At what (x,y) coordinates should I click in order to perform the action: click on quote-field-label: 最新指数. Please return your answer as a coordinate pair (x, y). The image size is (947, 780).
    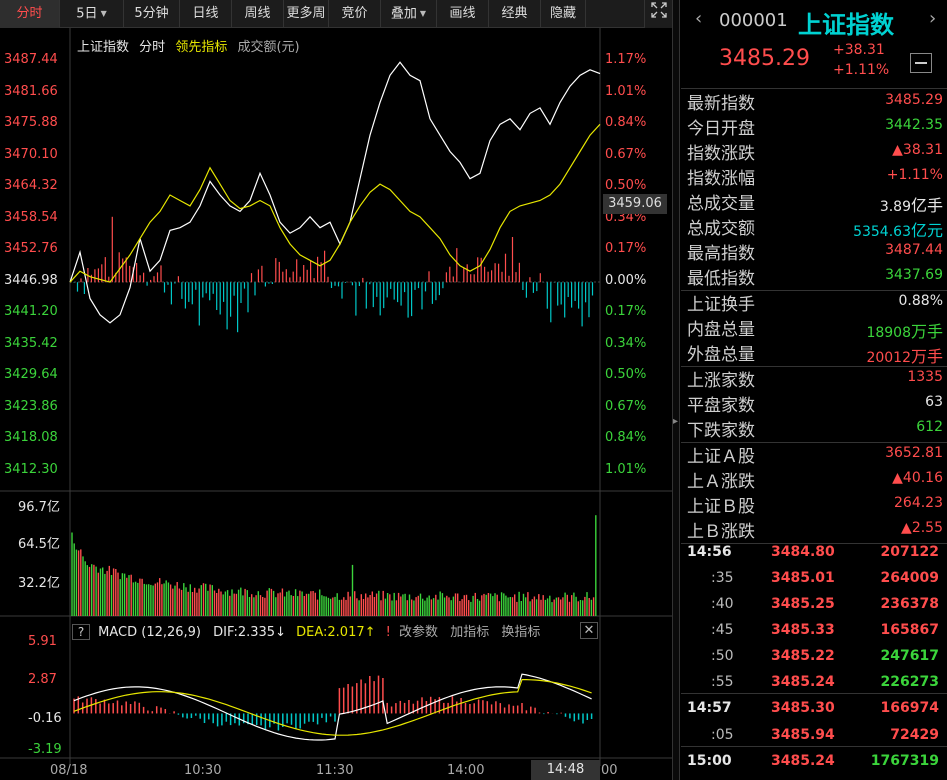
    Looking at the image, I should click on (721, 104).